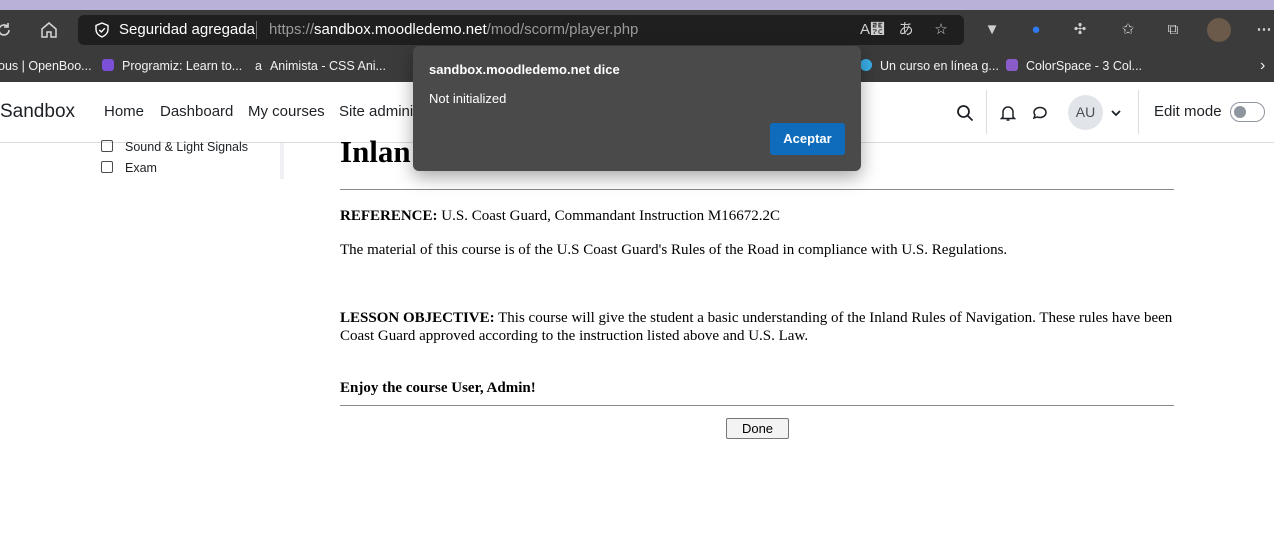 This screenshot has width=1274, height=544. I want to click on url-path: /mod/scorm/player.php, so click(562, 29).